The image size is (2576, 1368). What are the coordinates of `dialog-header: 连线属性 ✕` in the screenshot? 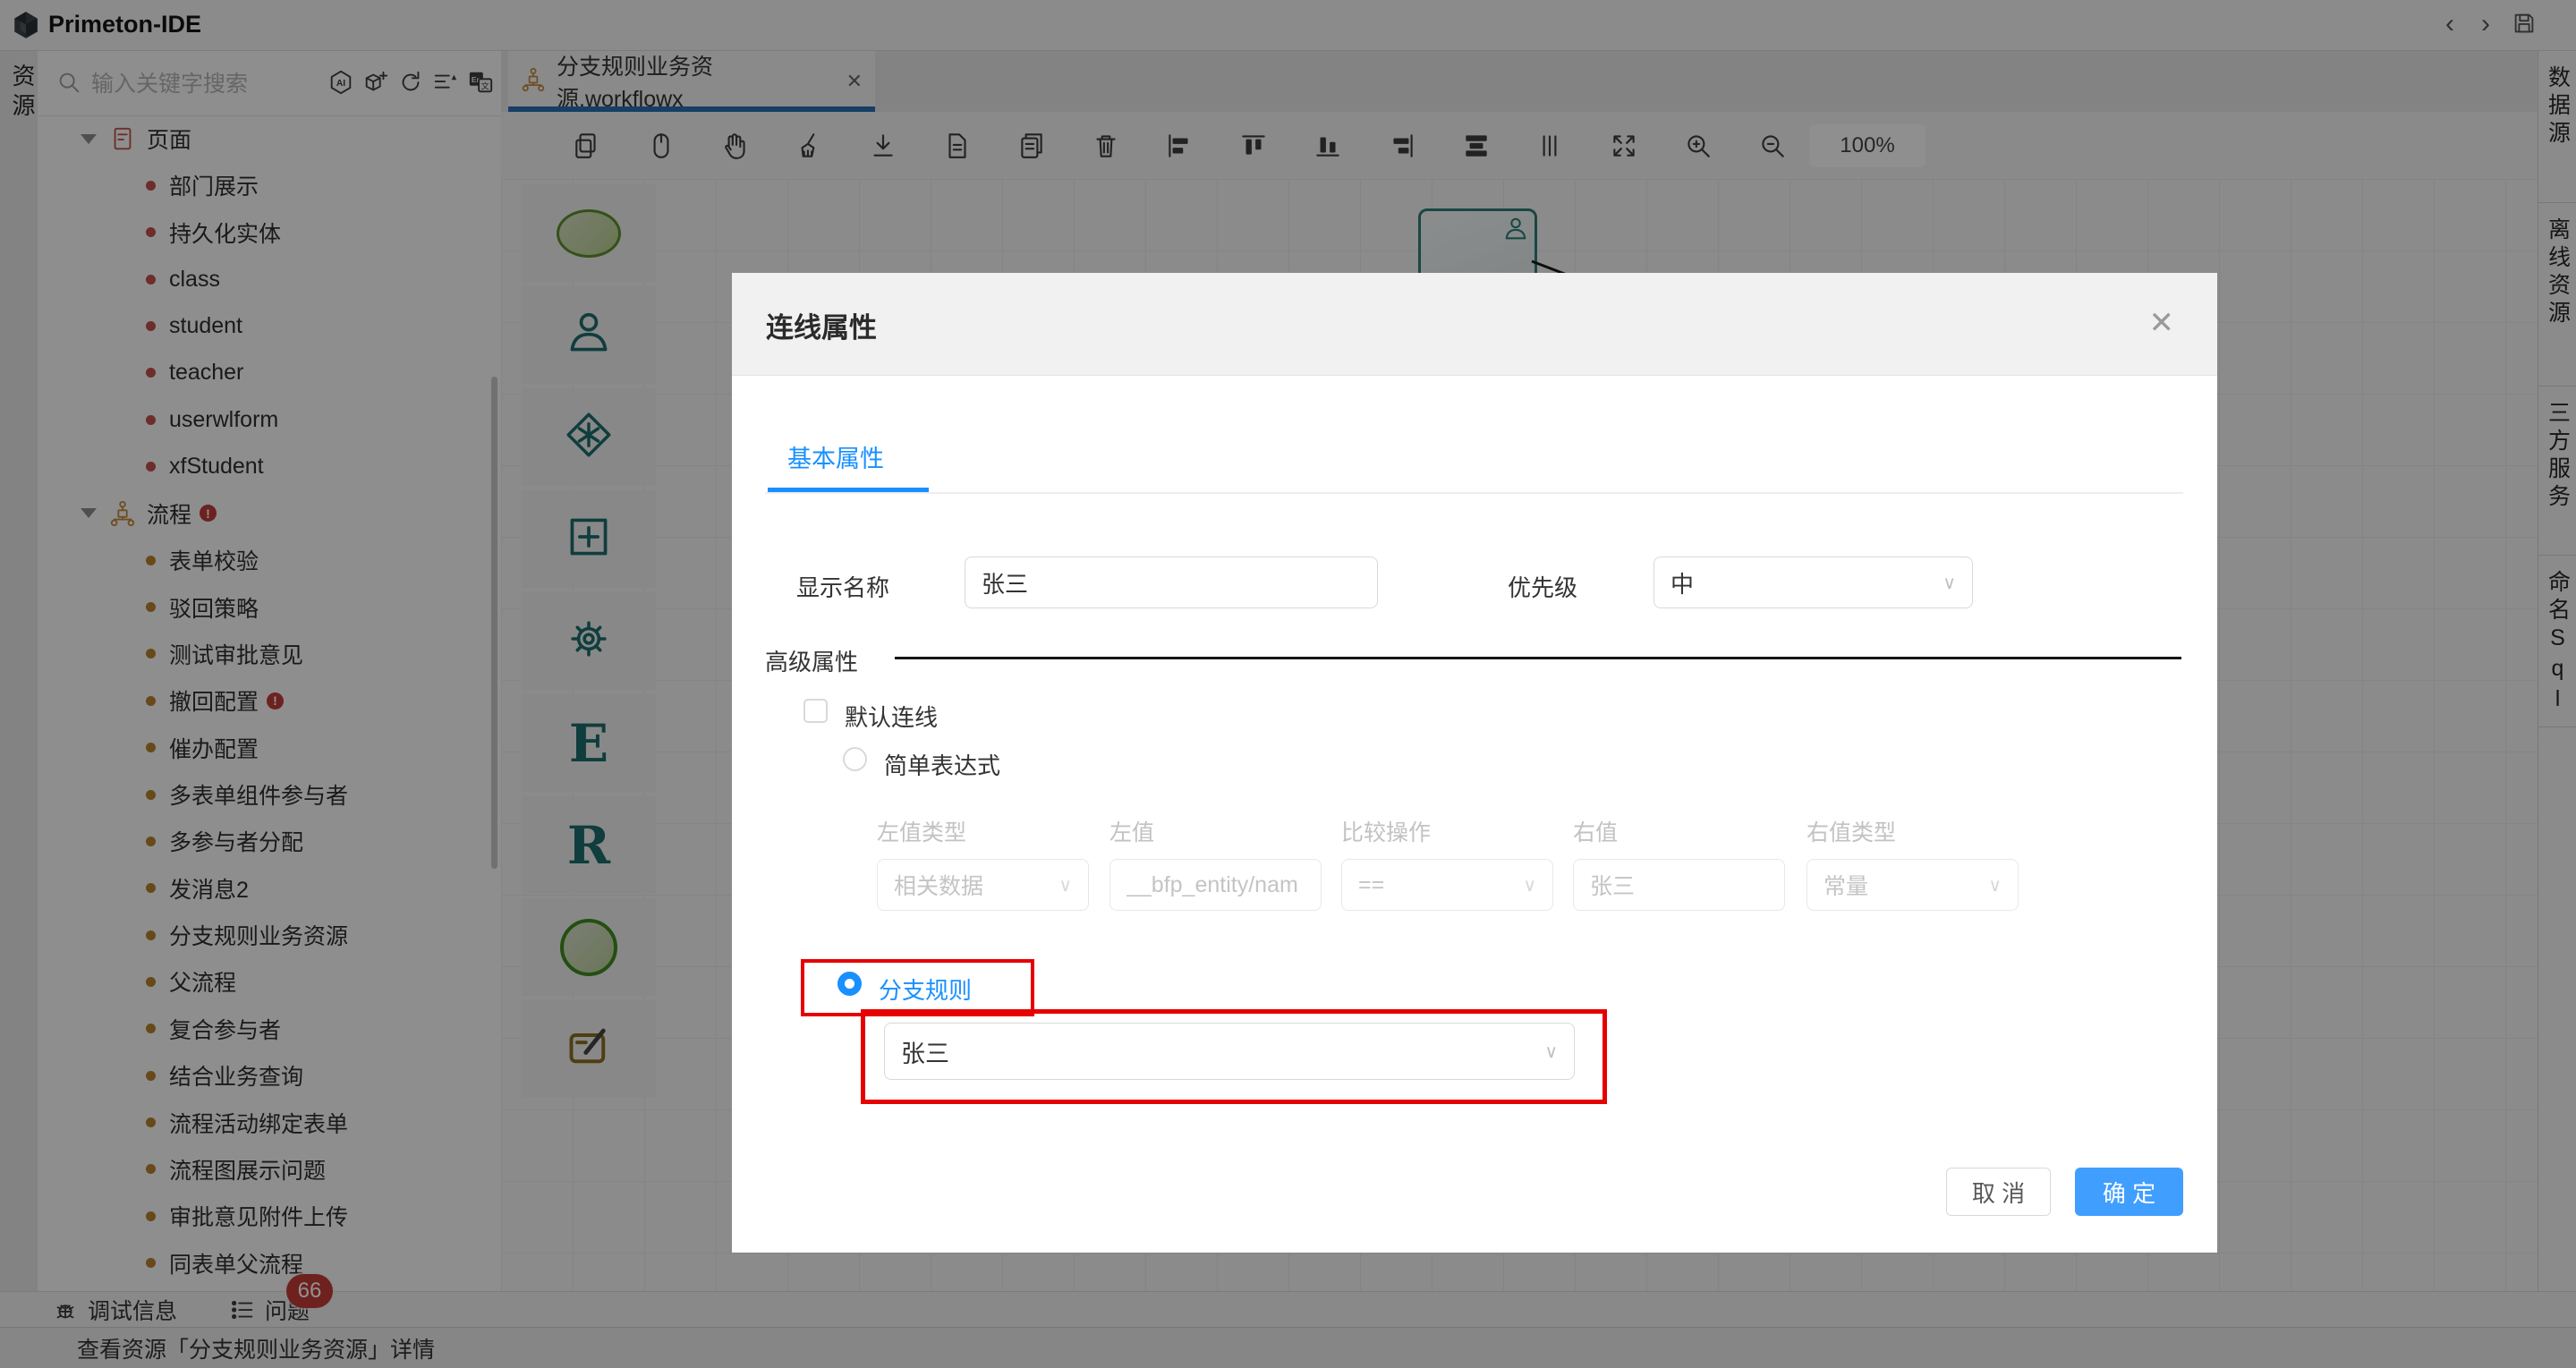 It's located at (1474, 324).